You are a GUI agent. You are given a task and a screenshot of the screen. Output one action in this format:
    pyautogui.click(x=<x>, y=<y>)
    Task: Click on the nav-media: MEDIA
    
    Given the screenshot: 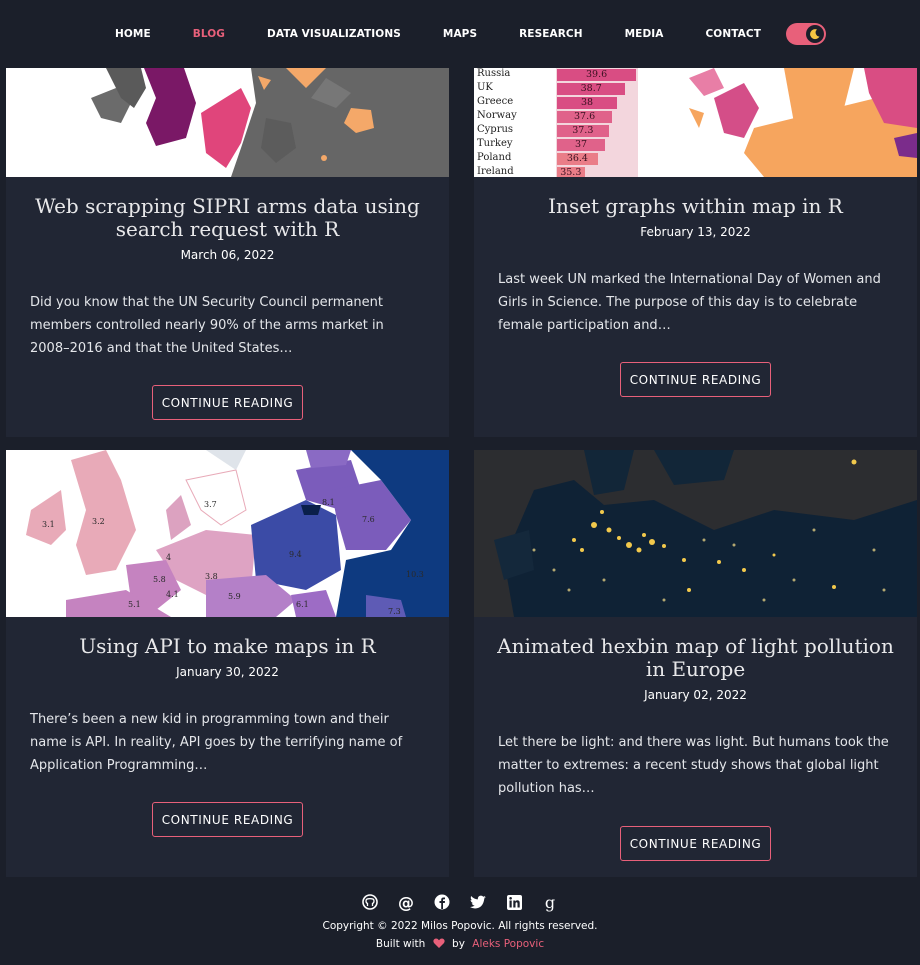 What is the action you would take?
    pyautogui.click(x=644, y=34)
    